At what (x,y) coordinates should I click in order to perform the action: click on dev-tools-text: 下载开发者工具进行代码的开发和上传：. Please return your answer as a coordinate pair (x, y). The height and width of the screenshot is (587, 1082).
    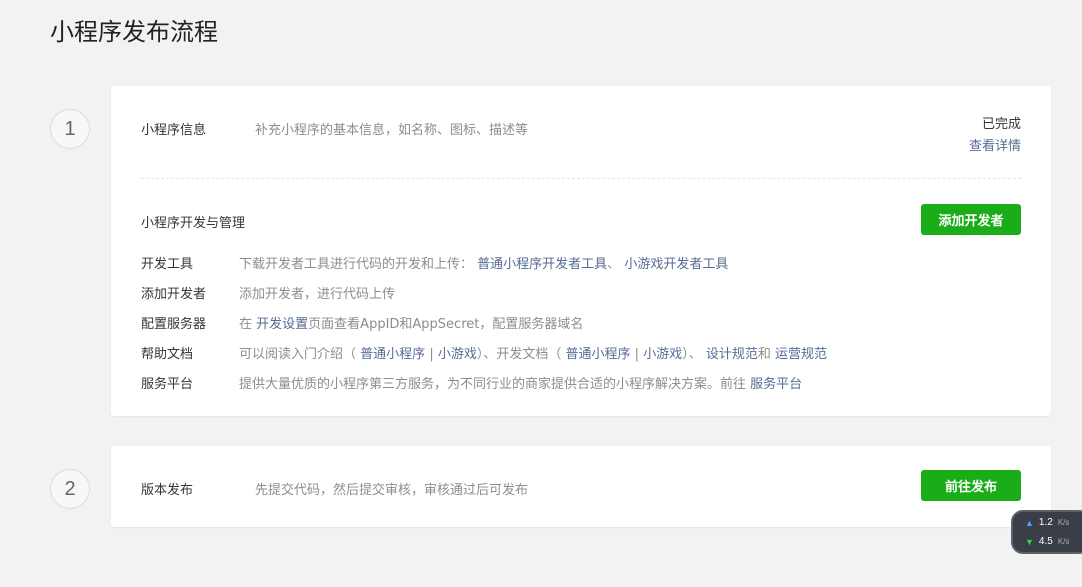
    Looking at the image, I should click on (356, 264).